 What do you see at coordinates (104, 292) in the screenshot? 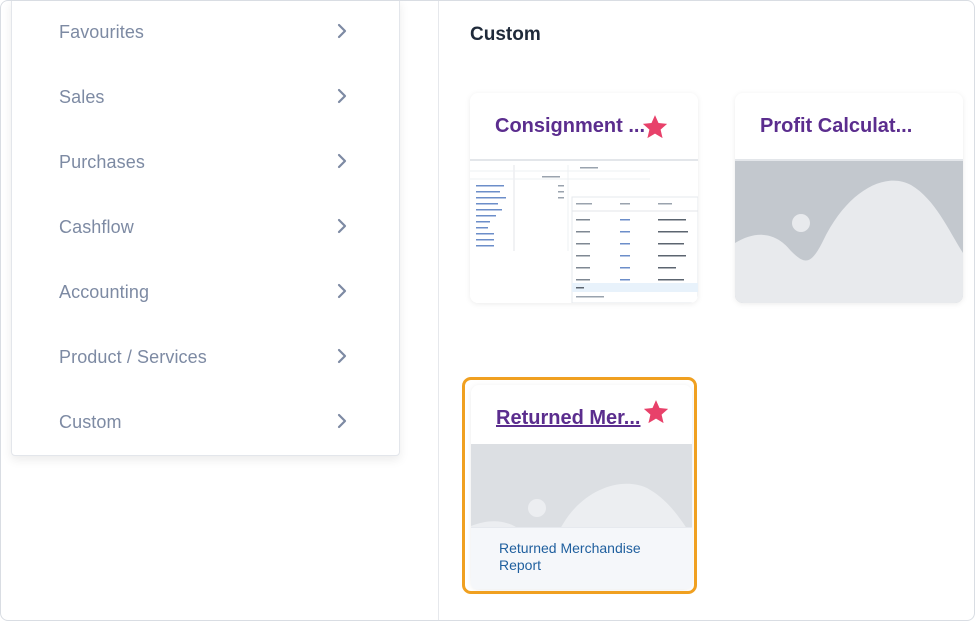
I see `sidebar-item-label: Accounting` at bounding box center [104, 292].